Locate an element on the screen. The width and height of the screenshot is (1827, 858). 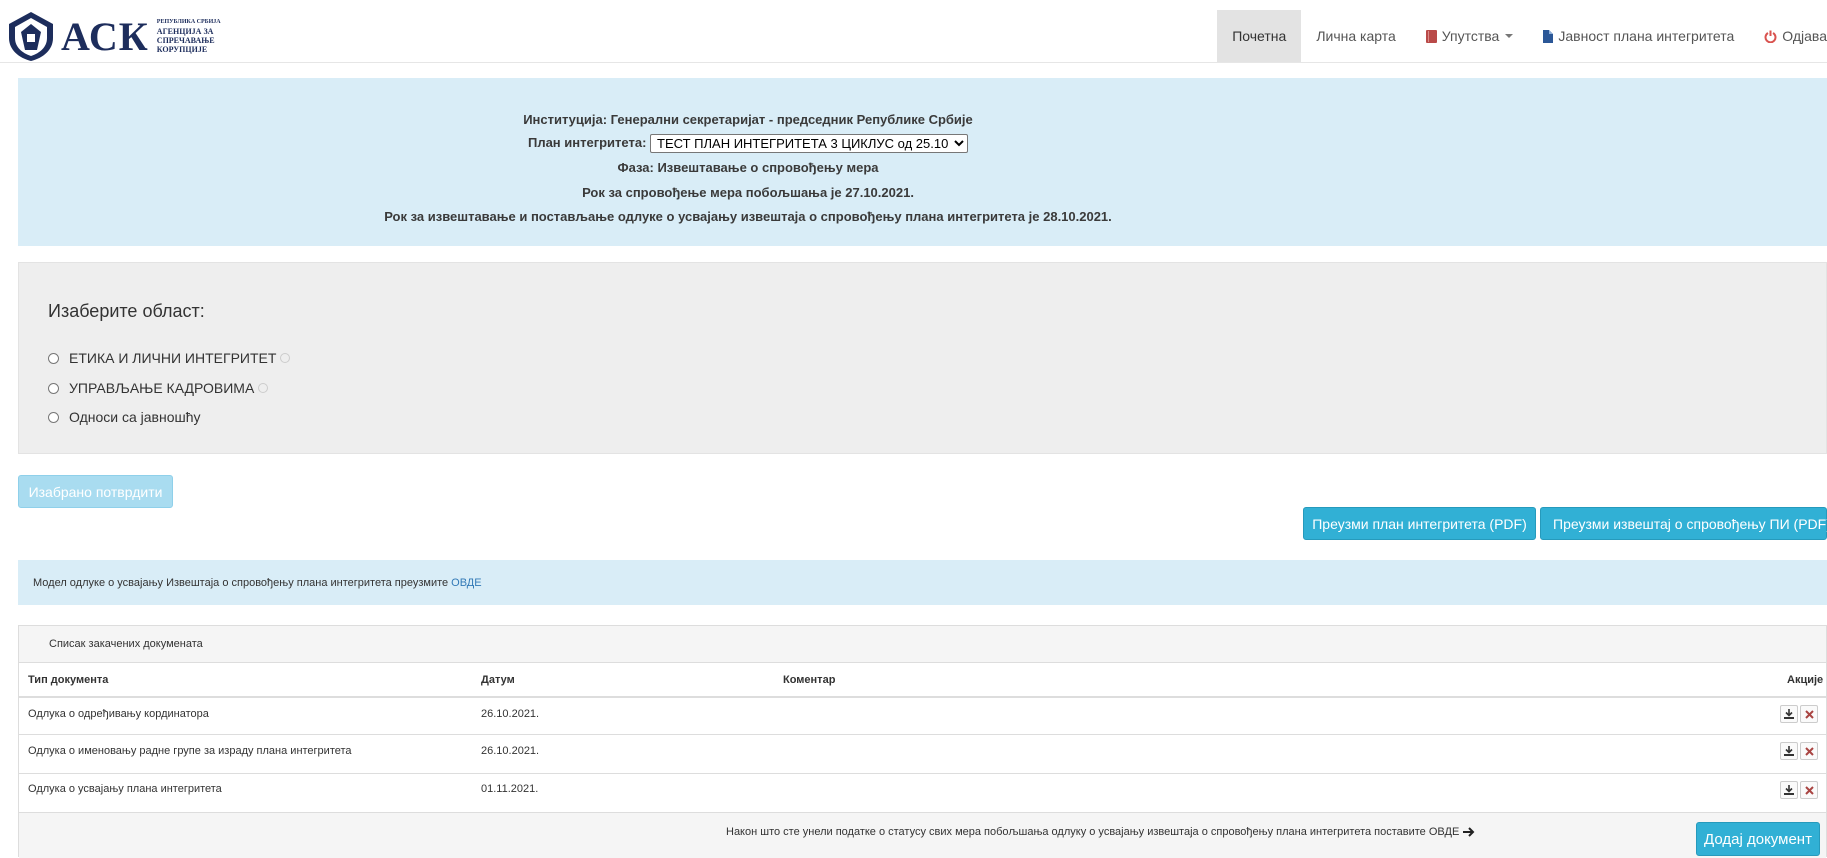
area-title: Изаберите област: is located at coordinates (126, 311).